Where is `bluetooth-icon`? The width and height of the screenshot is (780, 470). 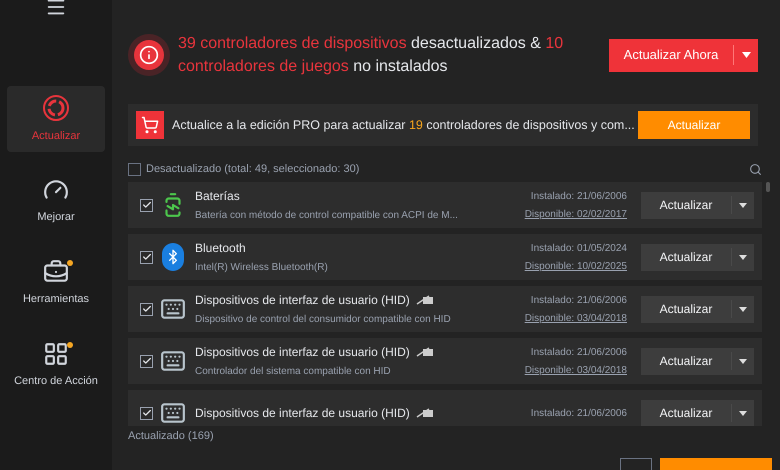
bluetooth-icon is located at coordinates (173, 257).